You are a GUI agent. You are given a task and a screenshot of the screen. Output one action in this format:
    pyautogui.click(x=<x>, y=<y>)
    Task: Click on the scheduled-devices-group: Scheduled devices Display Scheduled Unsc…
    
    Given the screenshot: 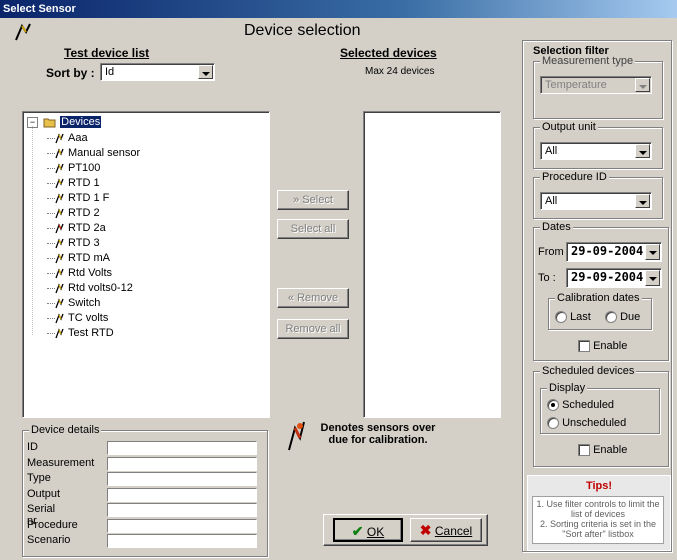 What is the action you would take?
    pyautogui.click(x=601, y=416)
    